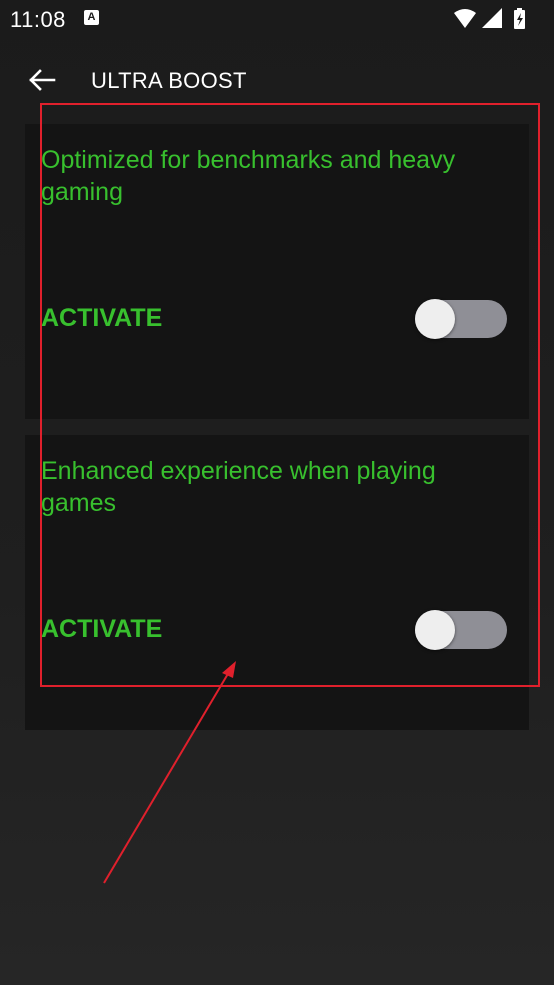 This screenshot has width=554, height=985. I want to click on page-title: ULTRA BOOST, so click(169, 80).